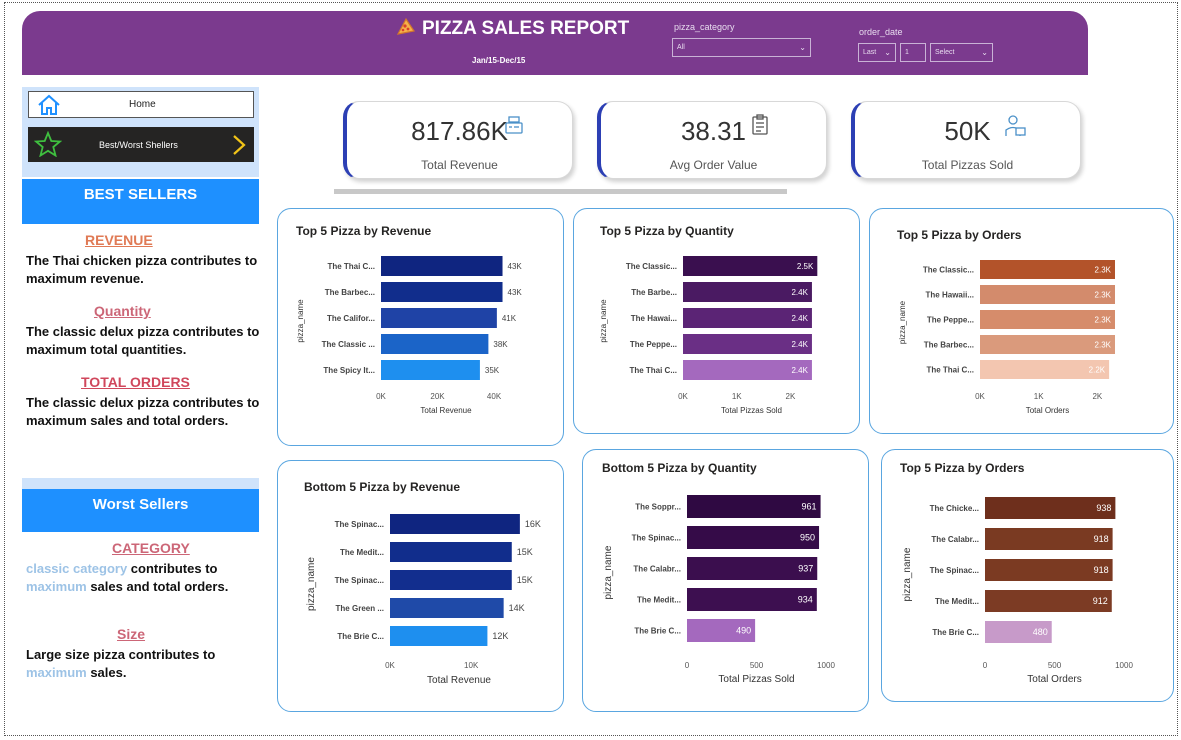 The image size is (1181, 740). I want to click on x-axis-label: Total Orders, so click(1048, 410).